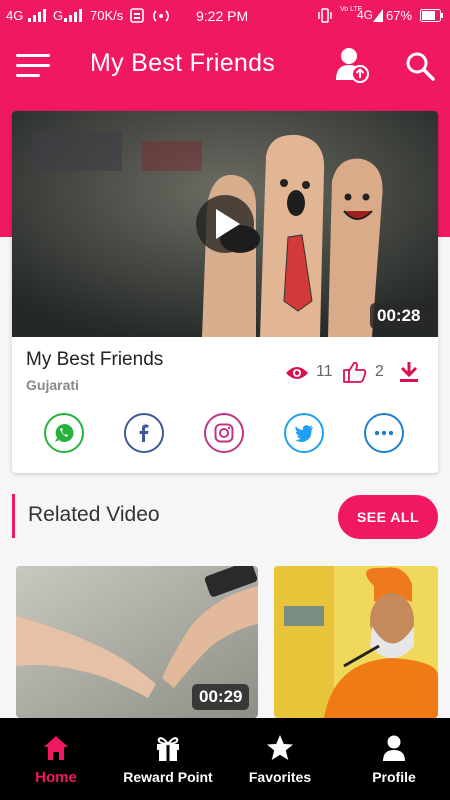 This screenshot has width=450, height=800. I want to click on share-row, so click(225, 436).